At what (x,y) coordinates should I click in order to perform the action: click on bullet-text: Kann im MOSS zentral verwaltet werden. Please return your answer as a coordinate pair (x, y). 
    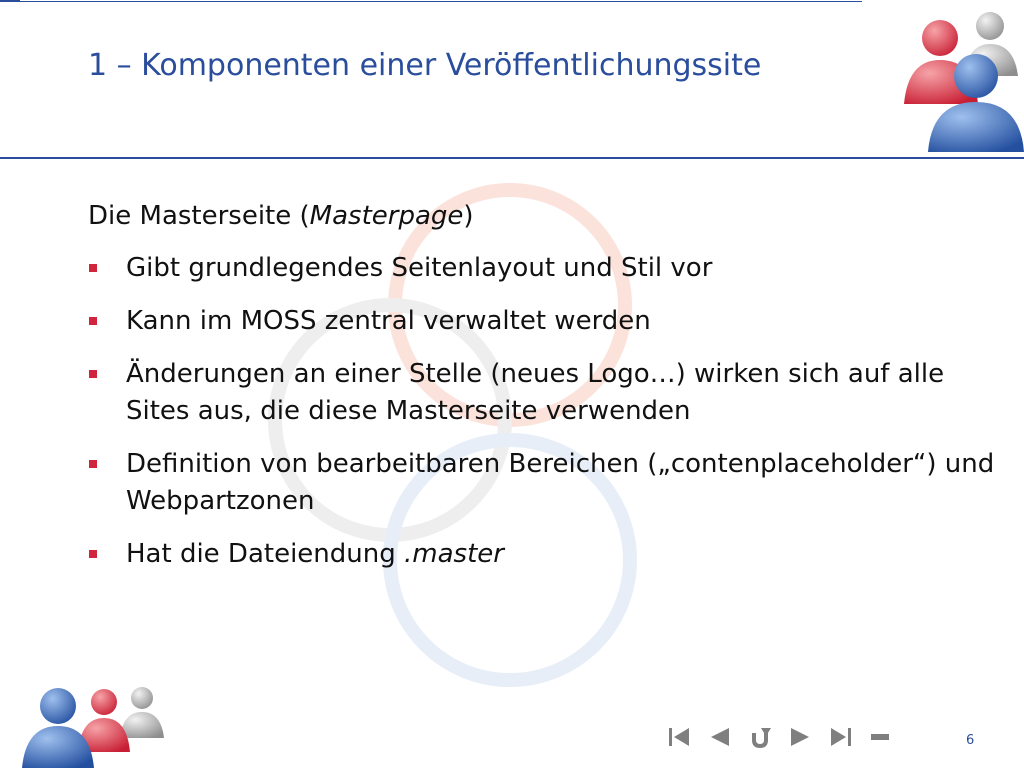
    Looking at the image, I should click on (388, 321).